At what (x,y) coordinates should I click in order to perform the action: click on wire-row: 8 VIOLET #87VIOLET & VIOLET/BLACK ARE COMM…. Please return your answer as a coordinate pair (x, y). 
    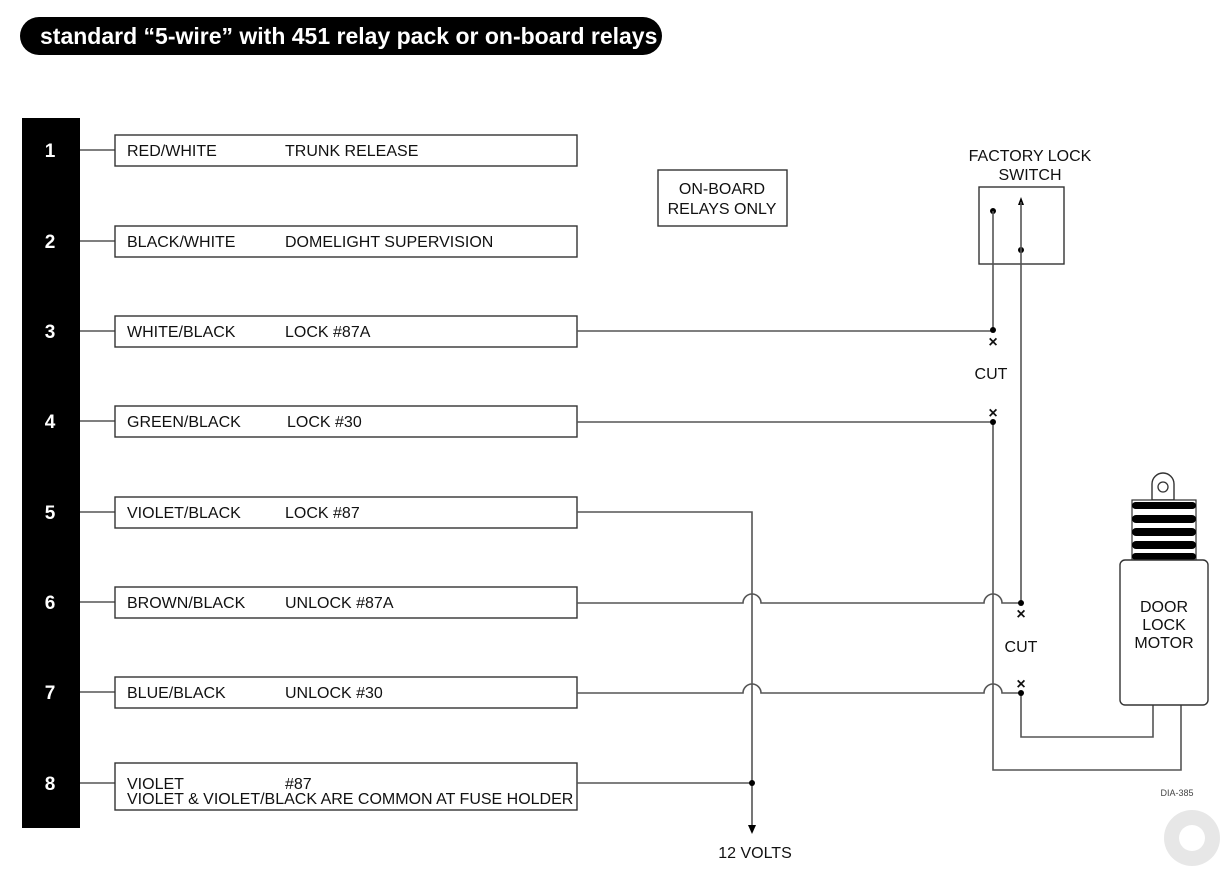
    Looking at the image, I should click on (311, 786).